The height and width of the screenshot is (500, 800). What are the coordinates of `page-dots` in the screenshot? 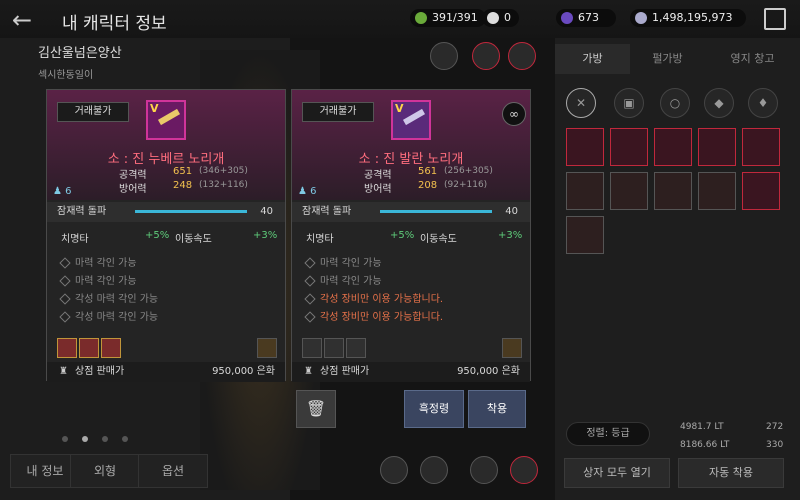 It's located at (102, 438).